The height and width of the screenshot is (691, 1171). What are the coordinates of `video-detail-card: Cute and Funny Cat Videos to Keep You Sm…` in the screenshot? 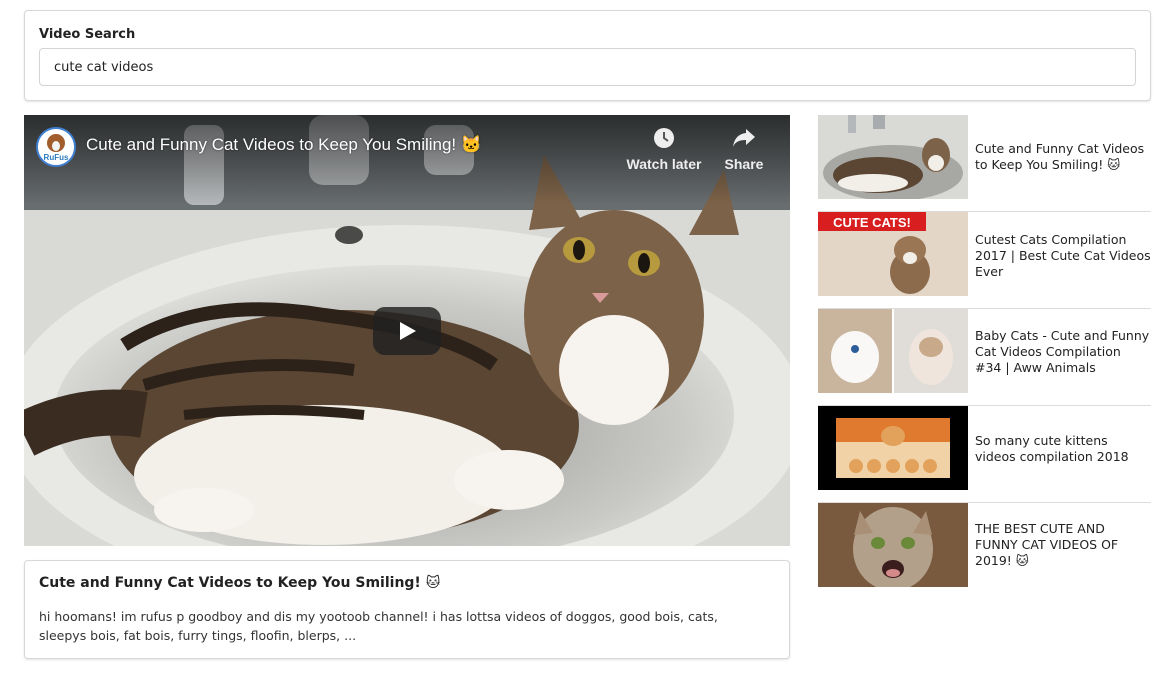 It's located at (407, 609).